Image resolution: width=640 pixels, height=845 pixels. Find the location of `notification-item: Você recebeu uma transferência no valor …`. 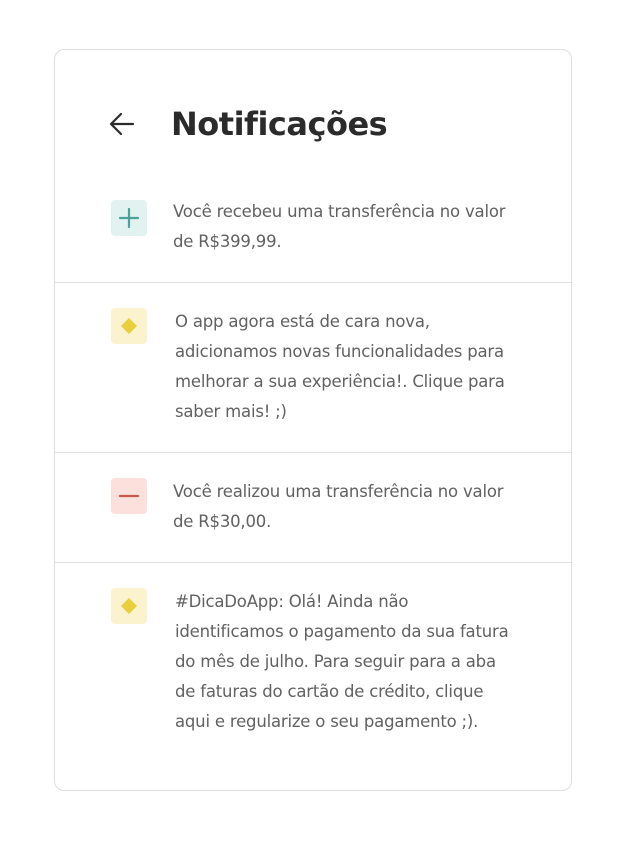

notification-item: Você recebeu uma transferência no valor … is located at coordinates (313, 241).